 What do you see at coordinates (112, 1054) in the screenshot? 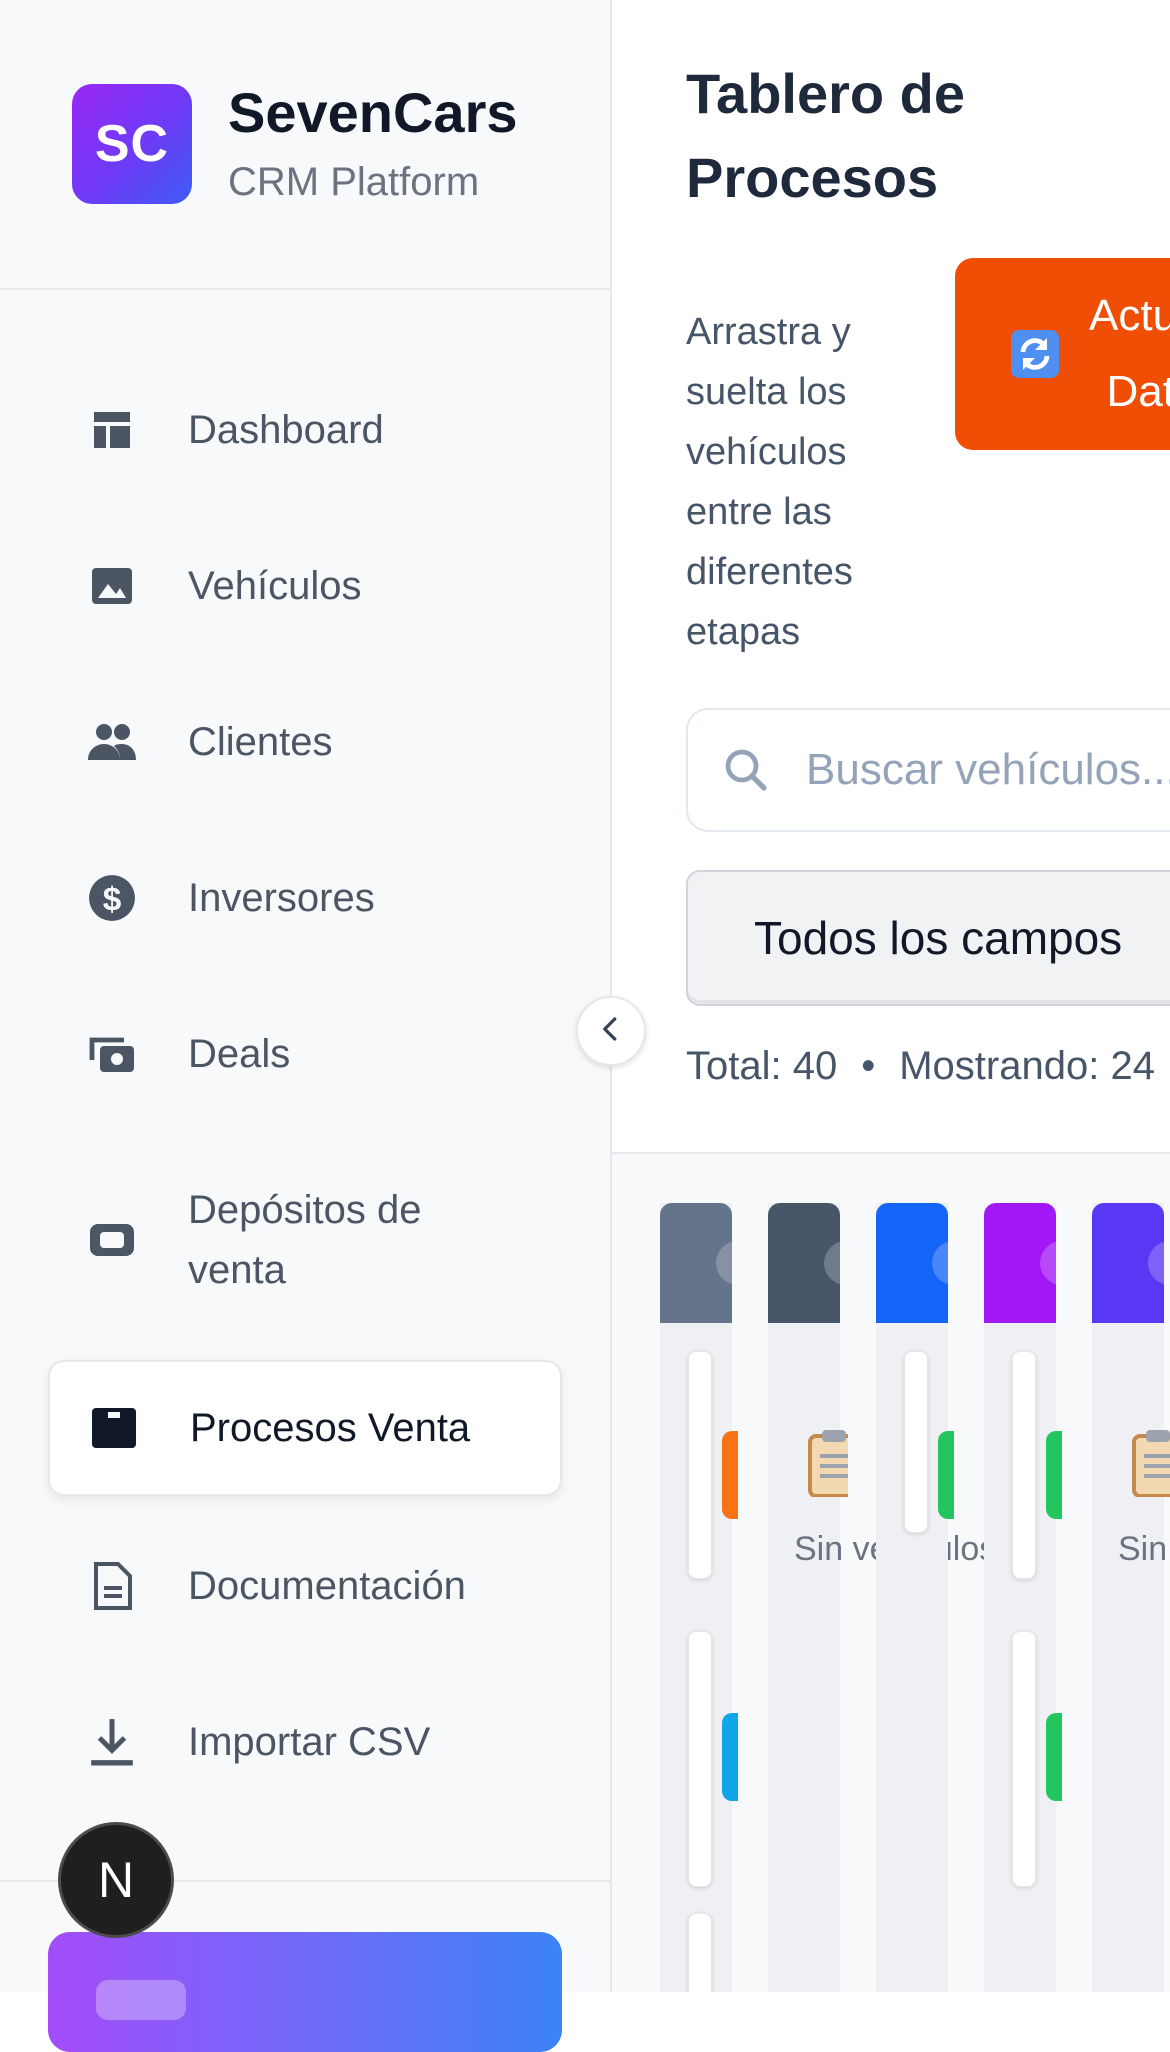
I see `money-stack-icon` at bounding box center [112, 1054].